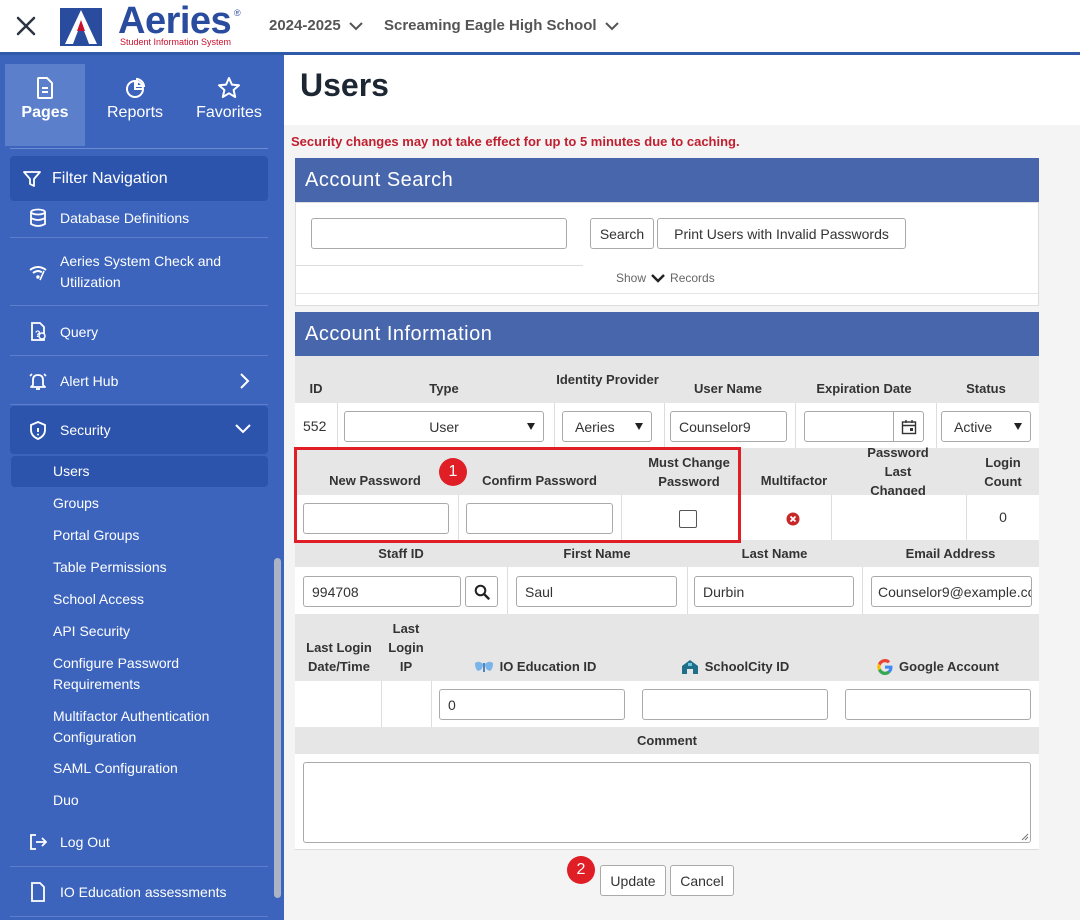 The image size is (1080, 920). Describe the element at coordinates (532, 704) in the screenshot. I see `io-education-id-input: 0` at that location.